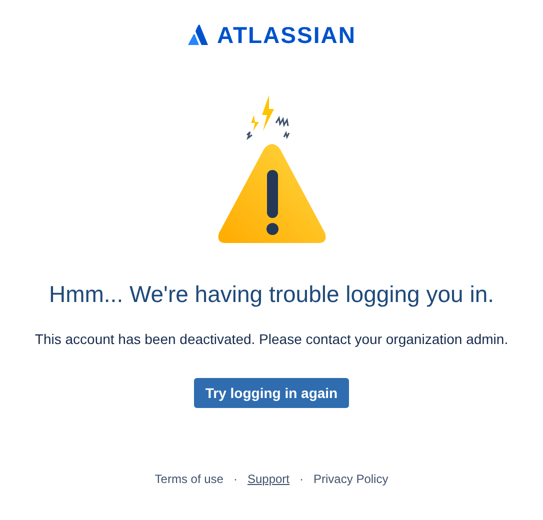 This screenshot has width=543, height=520. I want to click on footer-link: Support, so click(268, 479).